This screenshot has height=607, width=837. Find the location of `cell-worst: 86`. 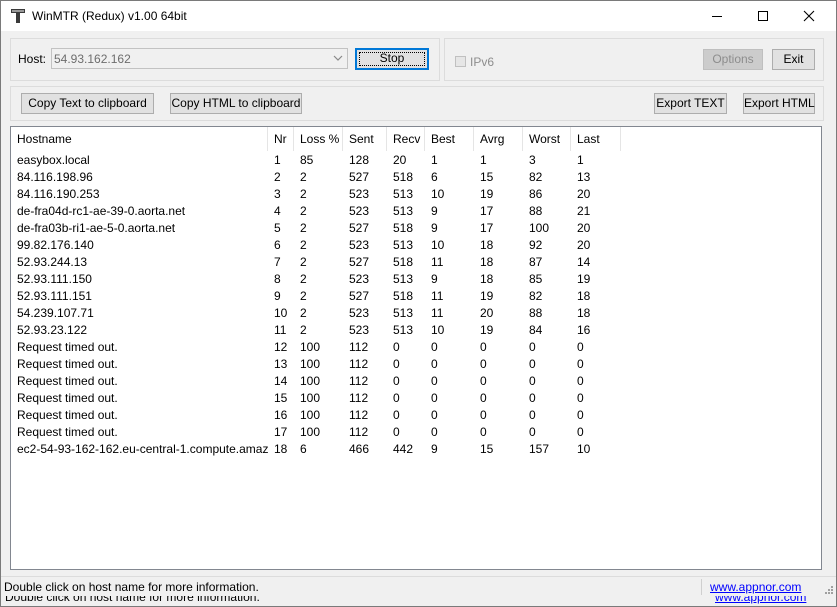

cell-worst: 86 is located at coordinates (536, 194).